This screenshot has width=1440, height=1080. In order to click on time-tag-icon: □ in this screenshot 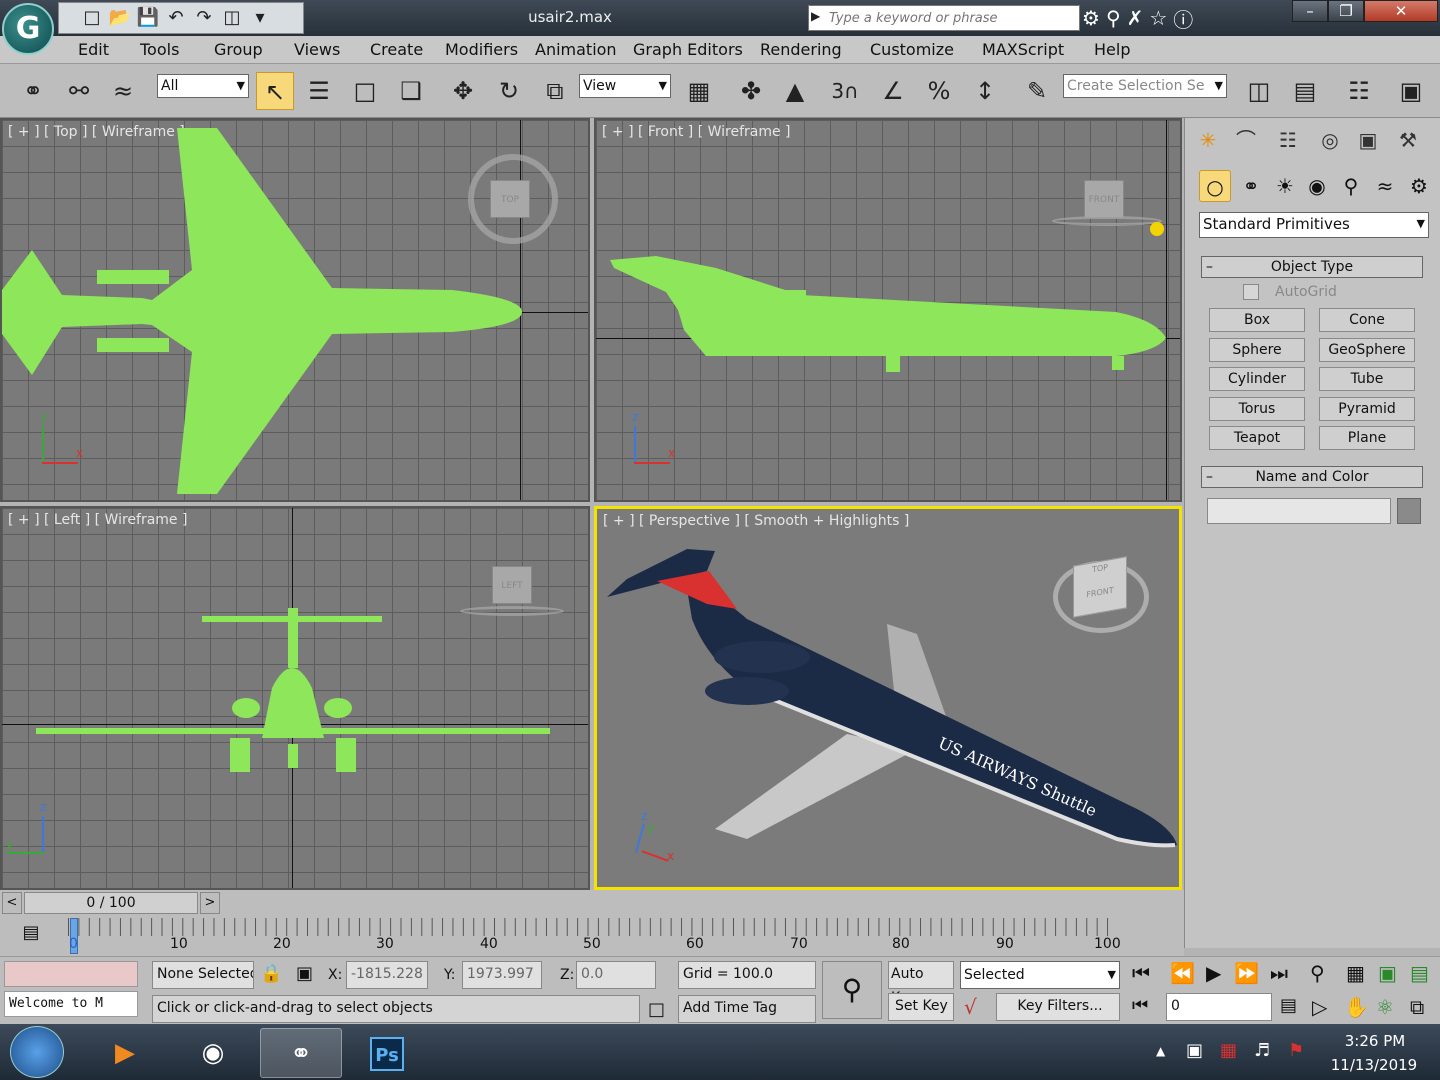, I will do `click(656, 1009)`.